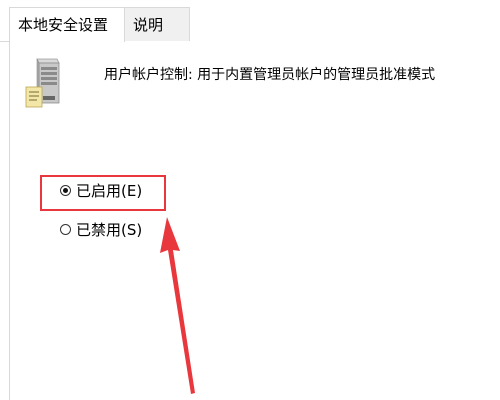  Describe the element at coordinates (109, 191) in the screenshot. I see `radio-enabled-label: 已启用(E)` at that location.